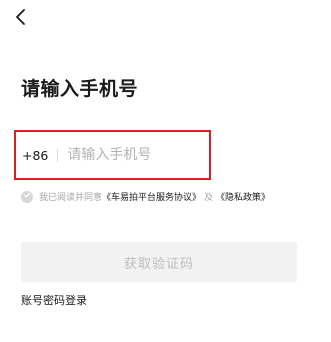 This screenshot has height=342, width=331. Describe the element at coordinates (35, 155) in the screenshot. I see `country-code-selector: +86` at that location.